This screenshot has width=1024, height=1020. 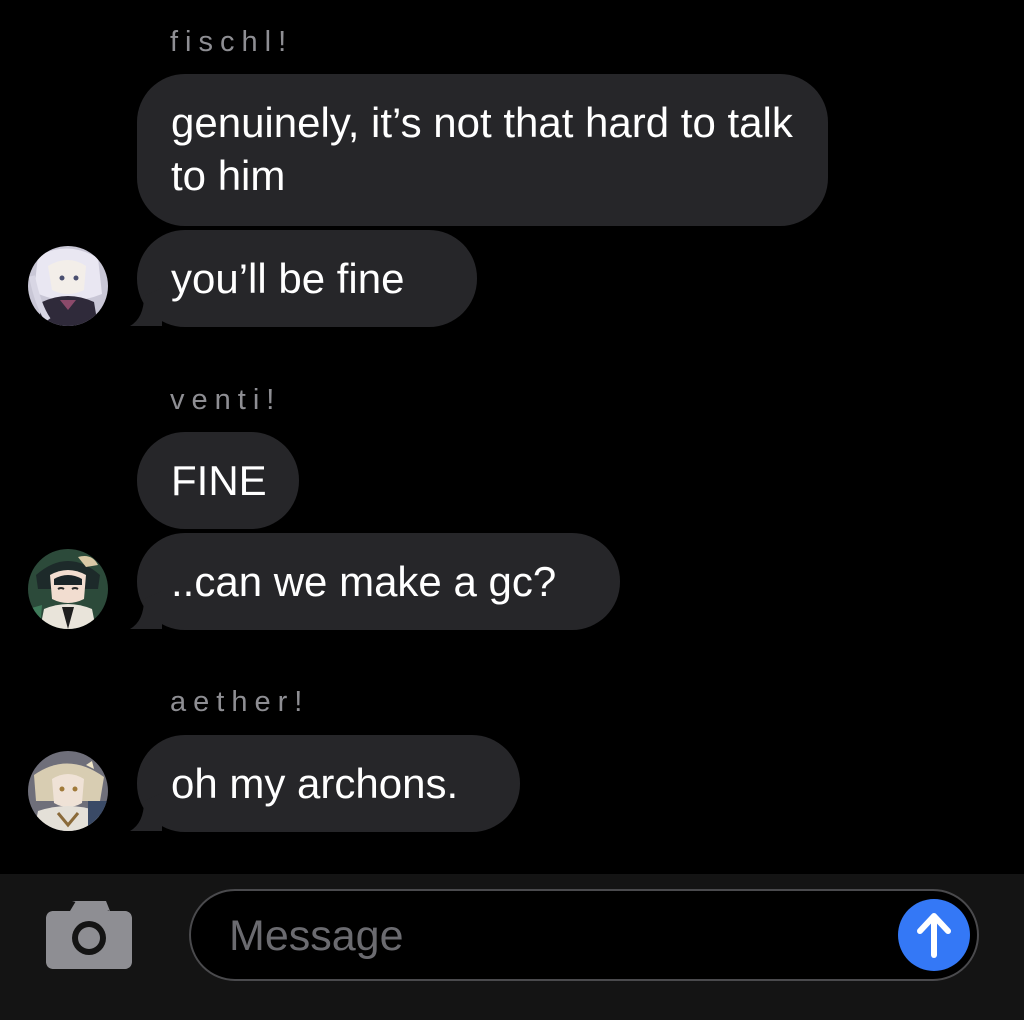 I want to click on sender-name-fischl: fischl!, so click(x=232, y=42).